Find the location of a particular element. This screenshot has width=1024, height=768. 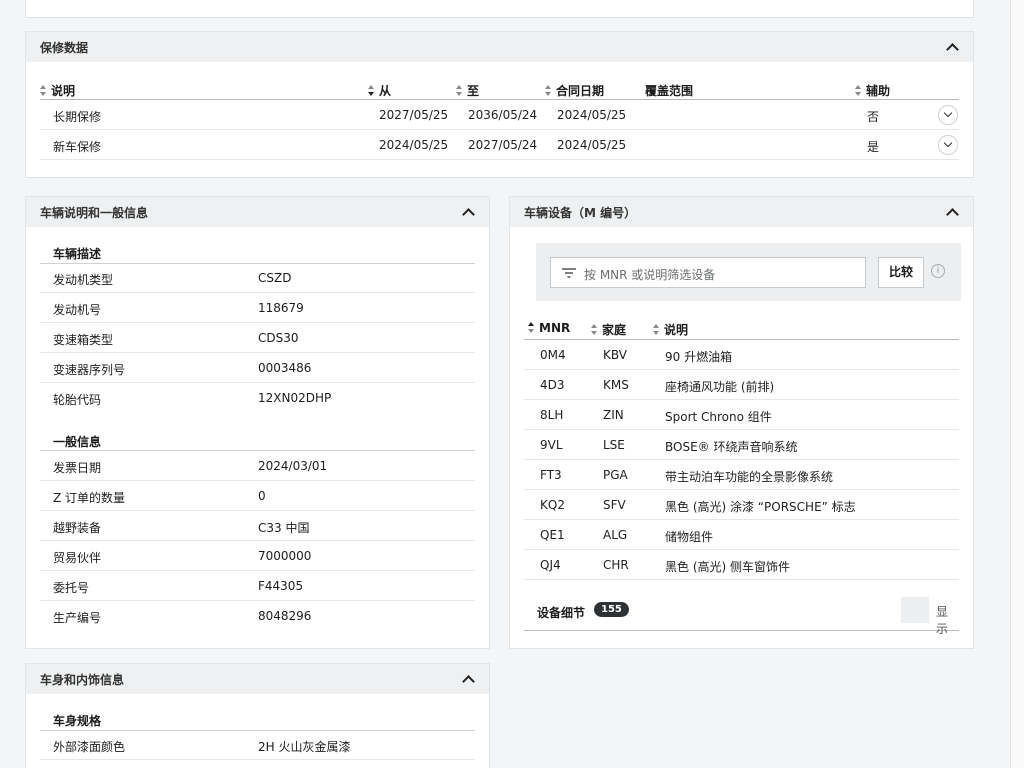

body-info-card: 车身和内饰信息 车身规格 外部漆面颜色 2H 火山灰金属漆 is located at coordinates (257, 715).